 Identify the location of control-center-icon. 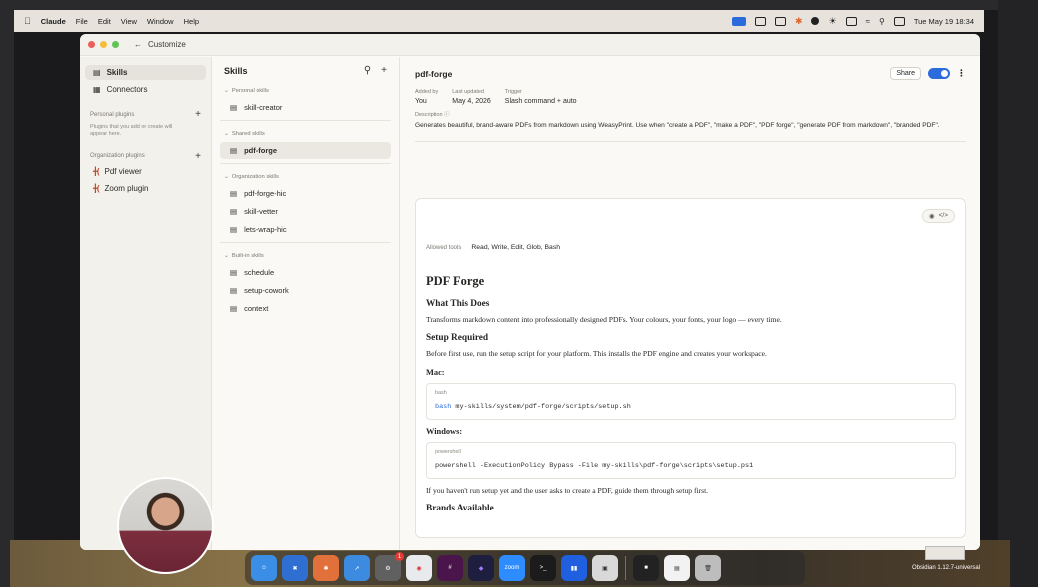
(899, 21).